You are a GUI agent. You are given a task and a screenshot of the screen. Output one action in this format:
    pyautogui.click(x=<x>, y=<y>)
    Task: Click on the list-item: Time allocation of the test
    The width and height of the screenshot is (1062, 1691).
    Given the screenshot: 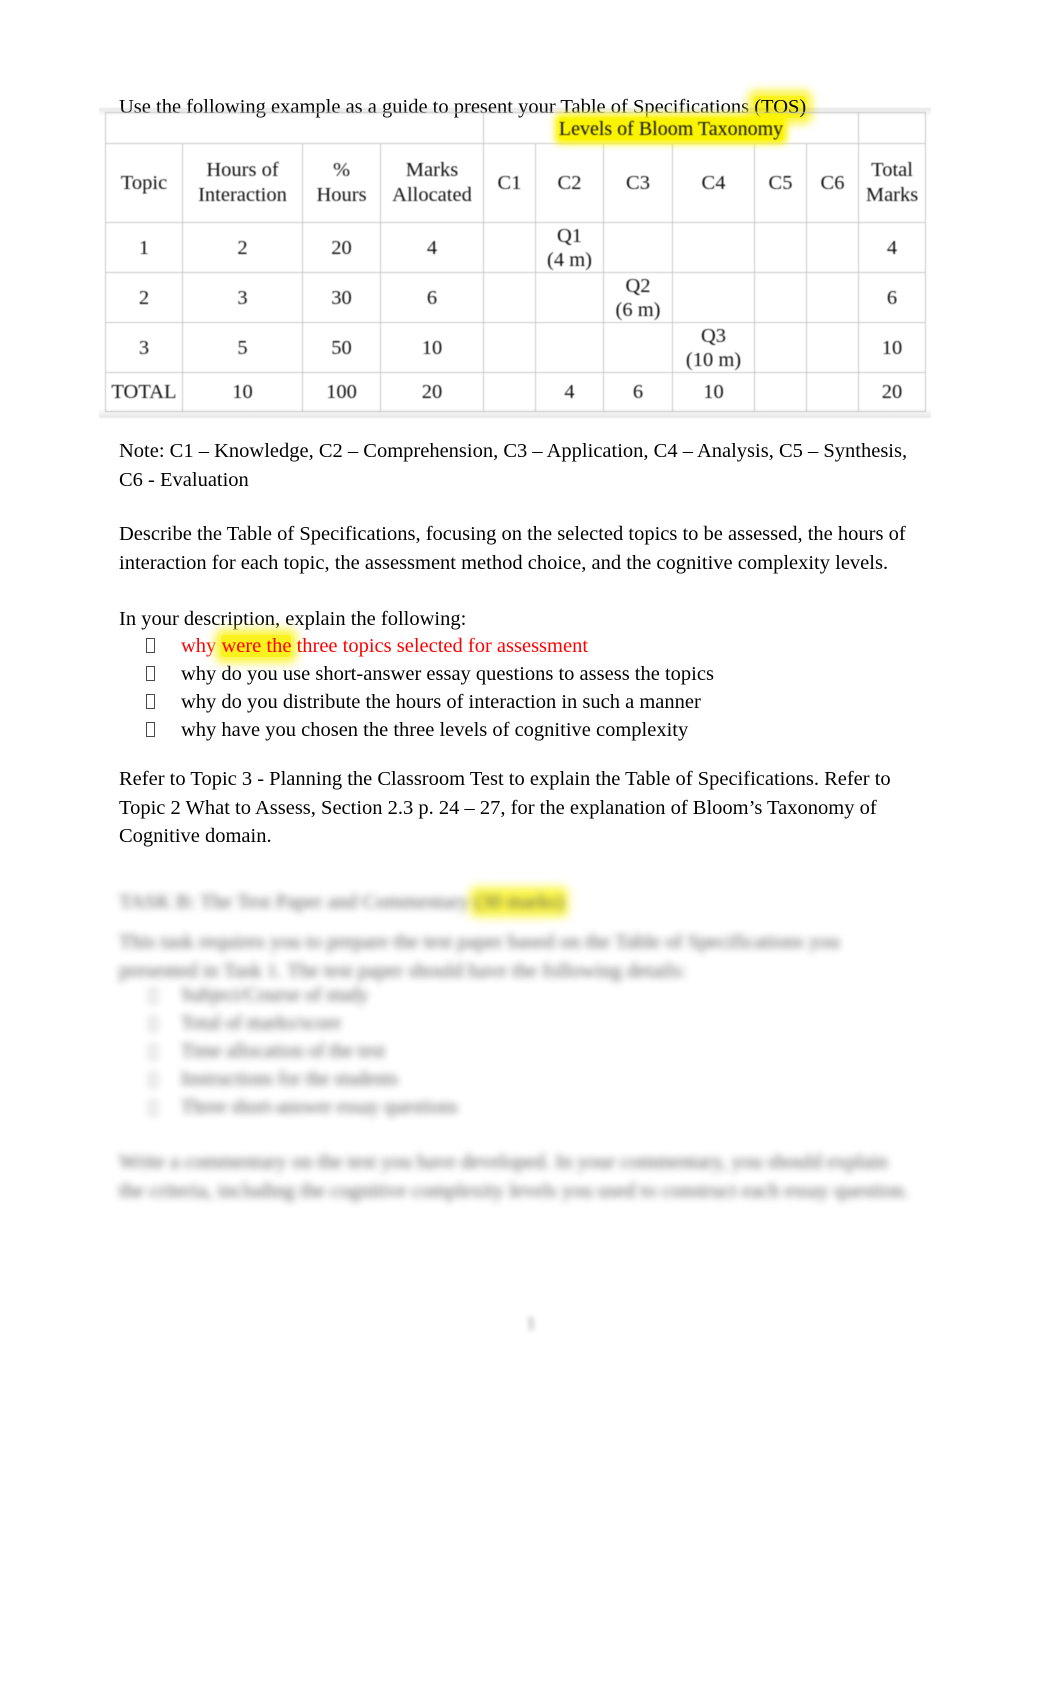 What is the action you would take?
    pyautogui.click(x=514, y=1052)
    